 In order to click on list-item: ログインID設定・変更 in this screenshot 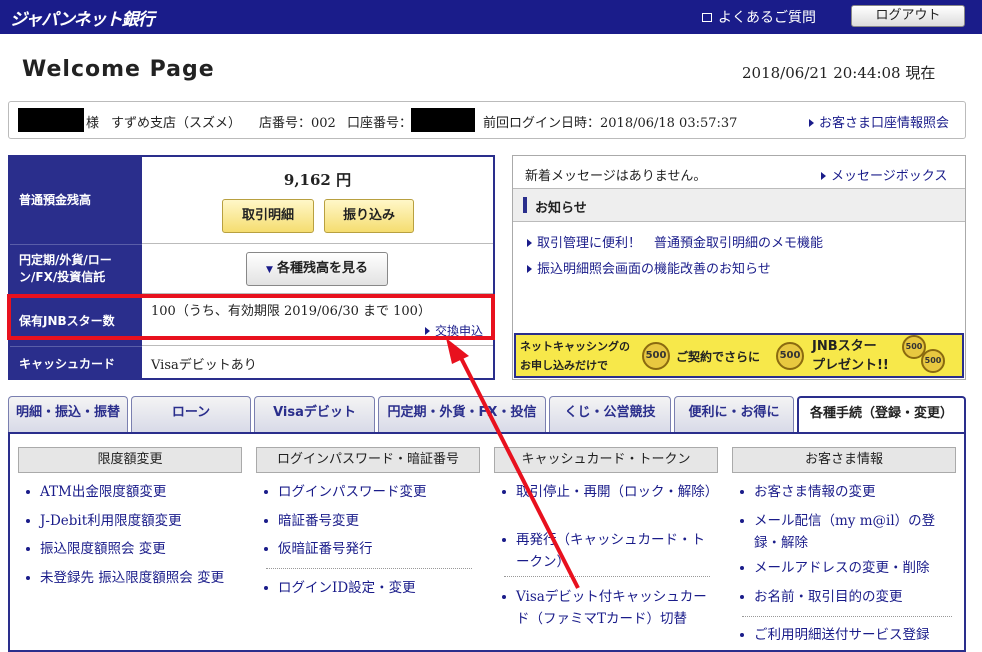, I will do `click(340, 588)`.